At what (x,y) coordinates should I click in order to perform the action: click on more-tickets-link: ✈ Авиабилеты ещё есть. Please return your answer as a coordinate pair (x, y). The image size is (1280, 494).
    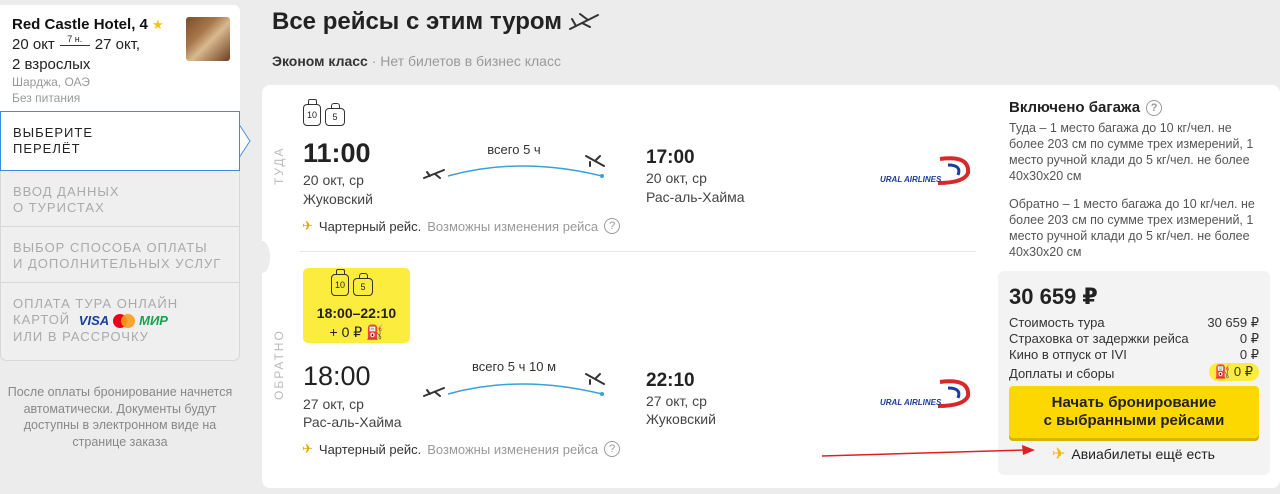
    Looking at the image, I should click on (1133, 454).